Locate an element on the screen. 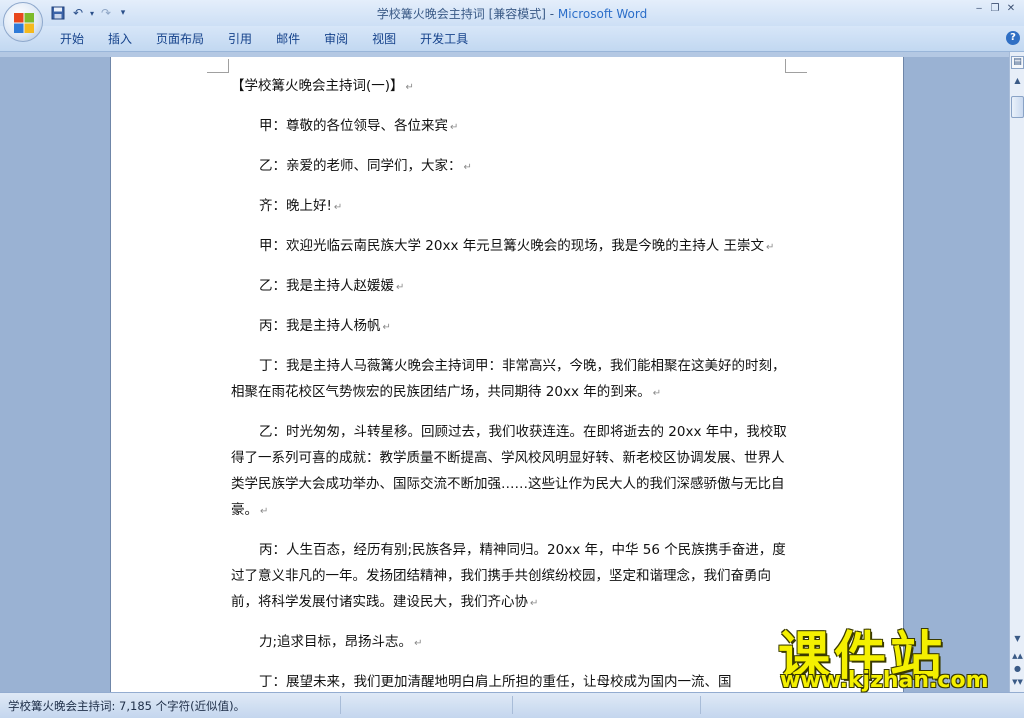 The width and height of the screenshot is (1024, 718). office-button is located at coordinates (23, 22).